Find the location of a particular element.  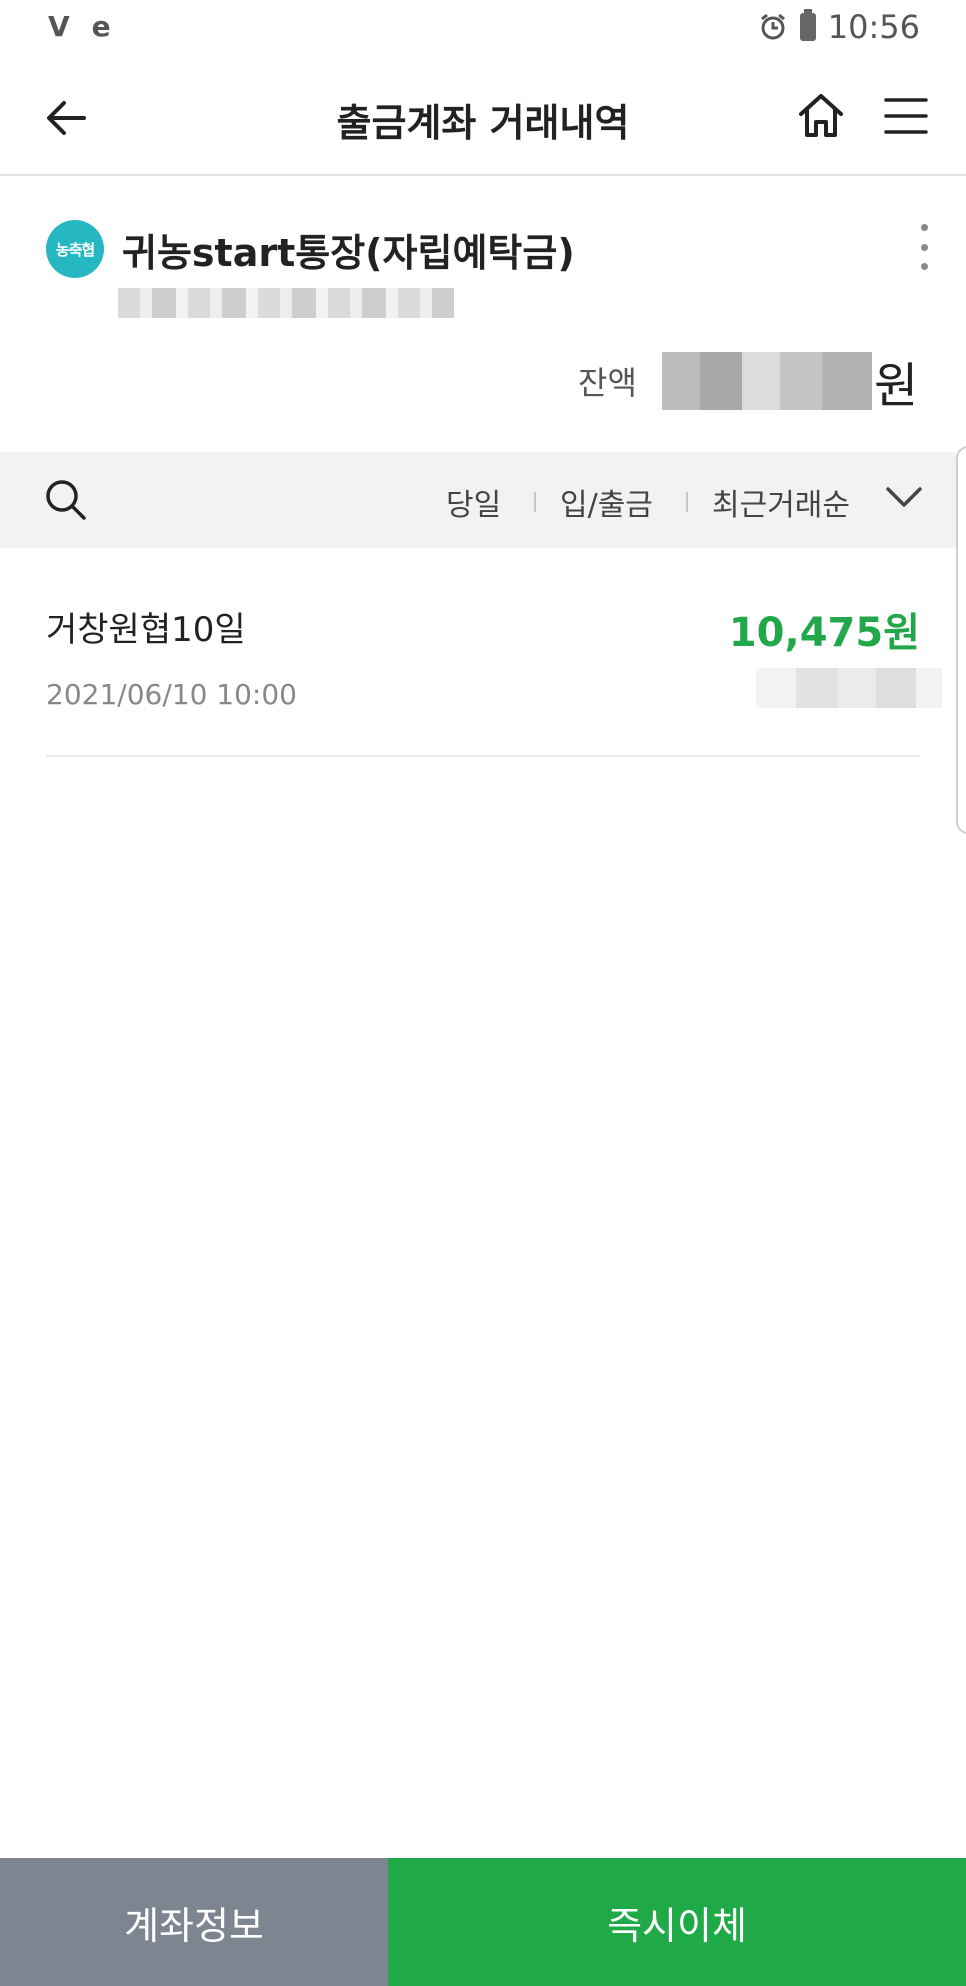

balance-label: 잔액 is located at coordinates (607, 383).